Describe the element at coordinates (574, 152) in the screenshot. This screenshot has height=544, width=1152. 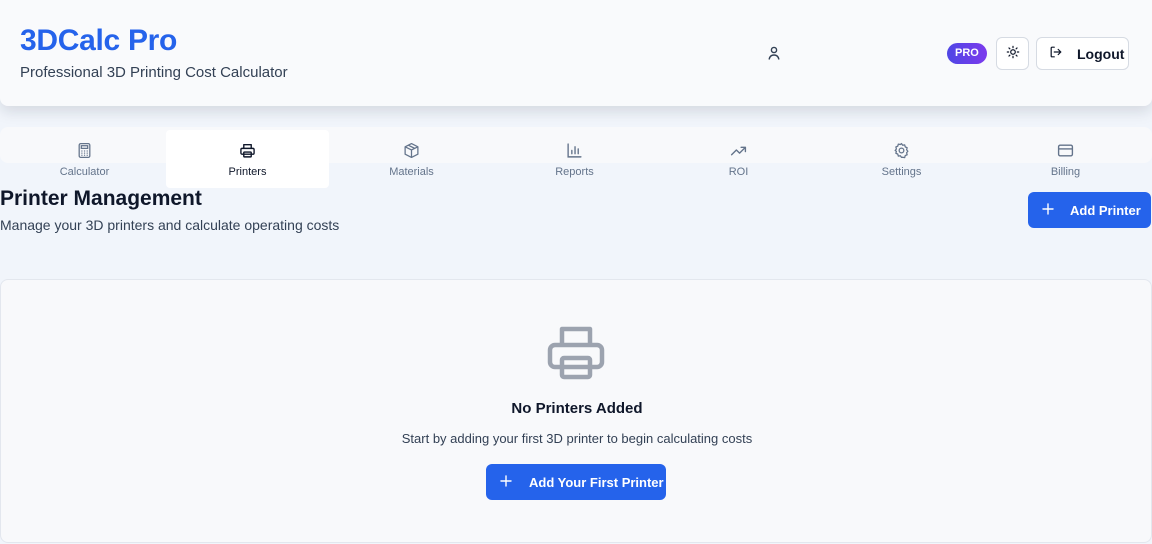
I see `bar-chart-icon` at that location.